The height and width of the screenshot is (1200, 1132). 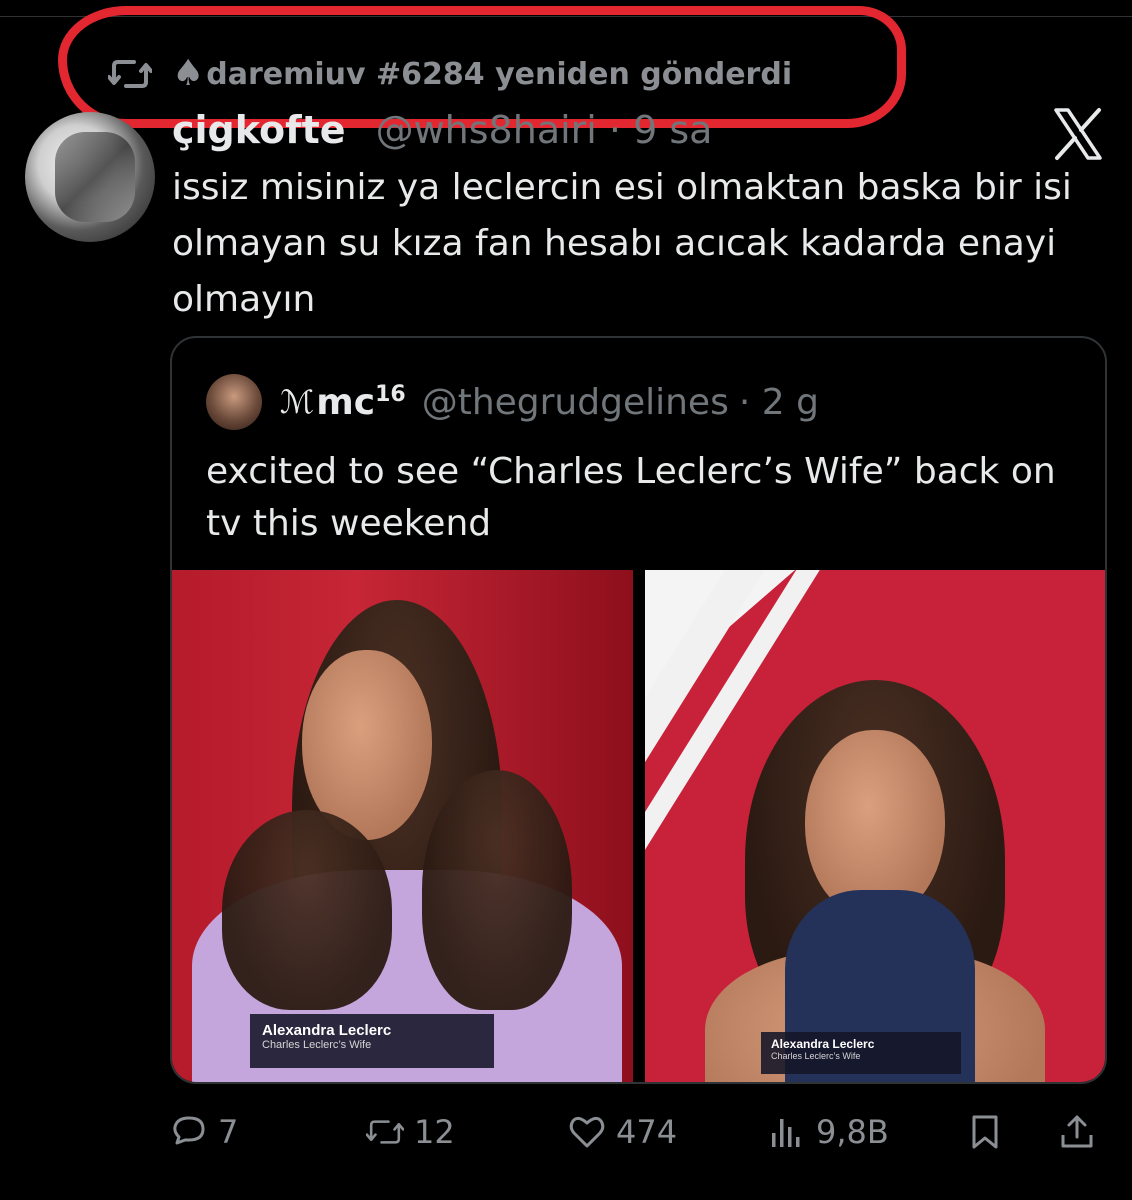 I want to click on quote-author-handle: @thegrudgelines, so click(x=575, y=402).